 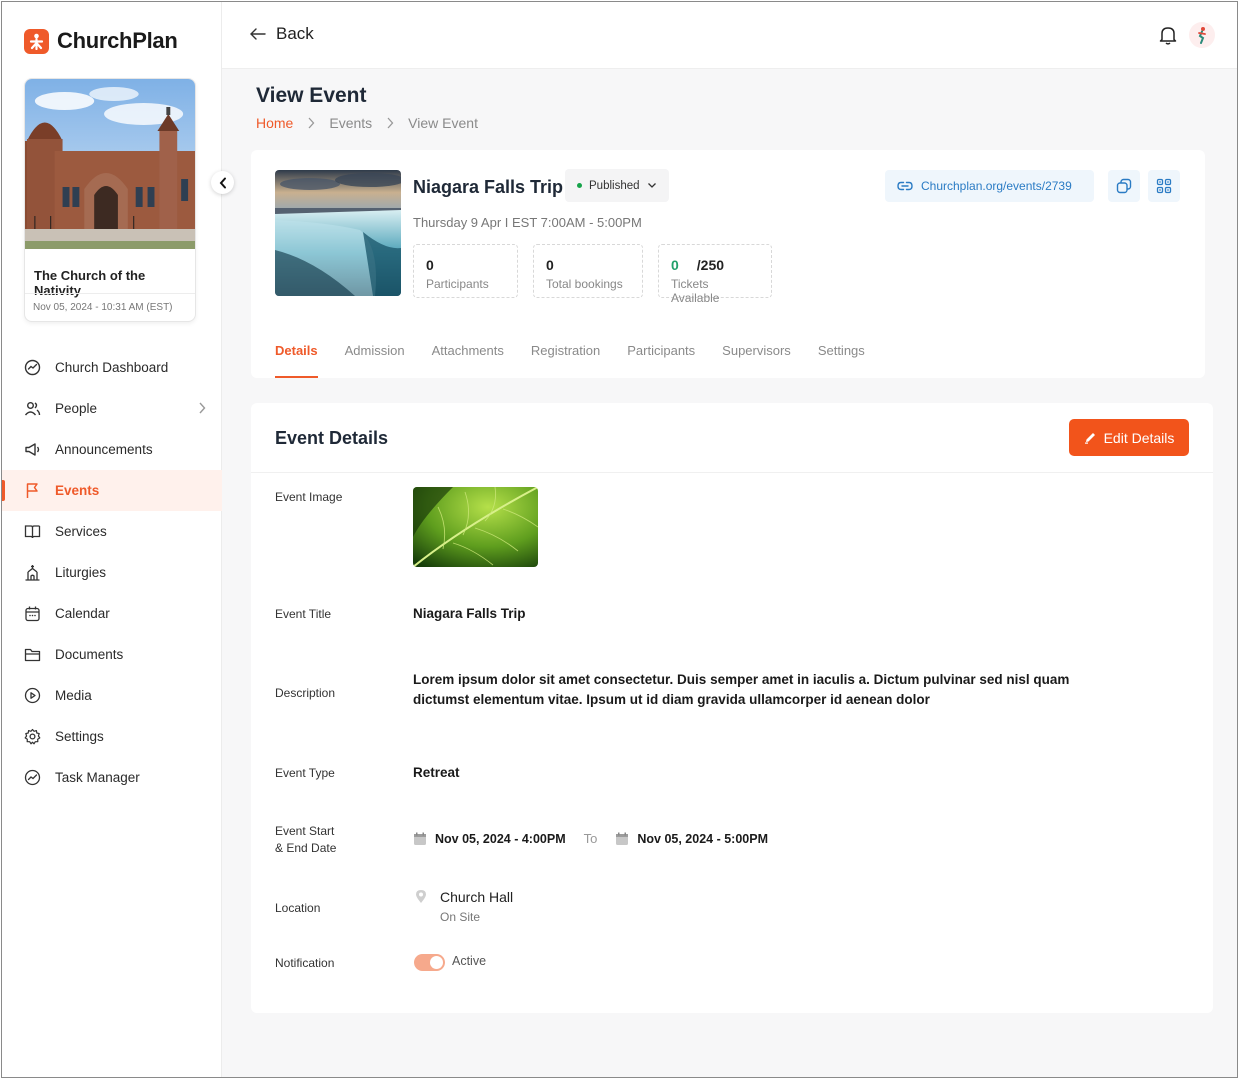 What do you see at coordinates (112, 449) in the screenshot?
I see `sidebar-item-announcements: Announcements` at bounding box center [112, 449].